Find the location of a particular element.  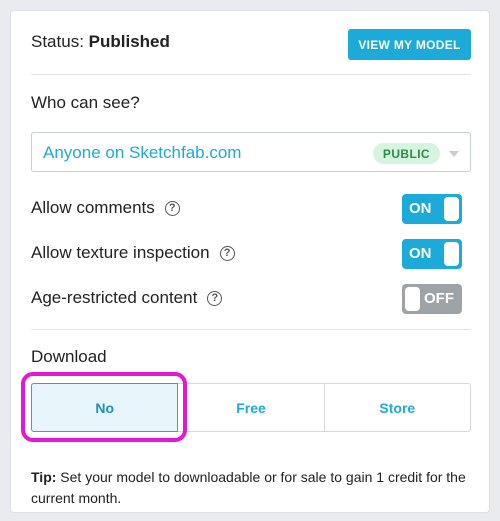

option-label: Allow comments ? is located at coordinates (105, 208).